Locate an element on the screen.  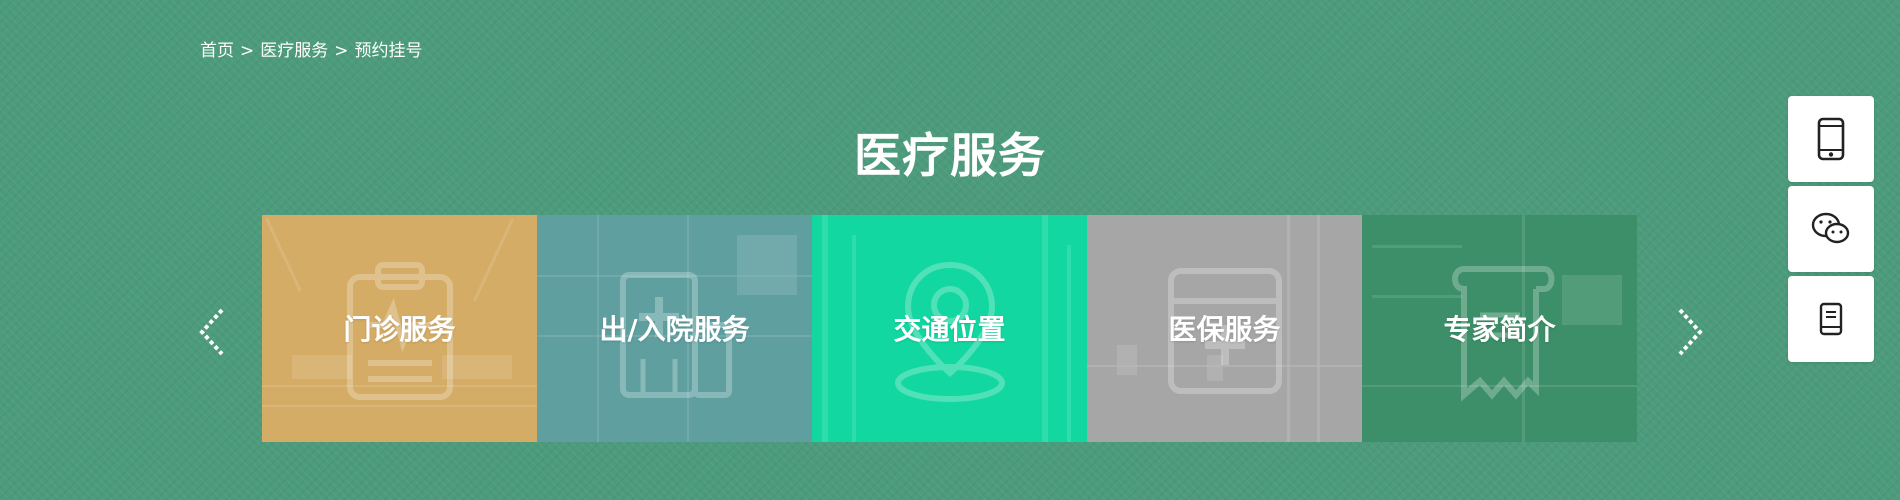
page-title: 医疗服务 is located at coordinates (950, 157).